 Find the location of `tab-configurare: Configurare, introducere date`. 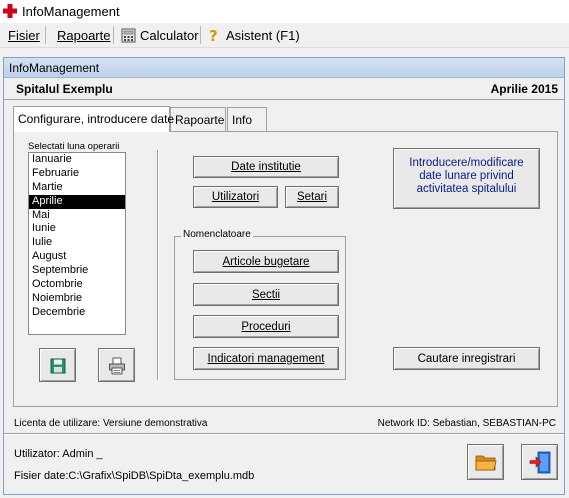

tab-configurare: Configurare, introducere date is located at coordinates (93, 119).